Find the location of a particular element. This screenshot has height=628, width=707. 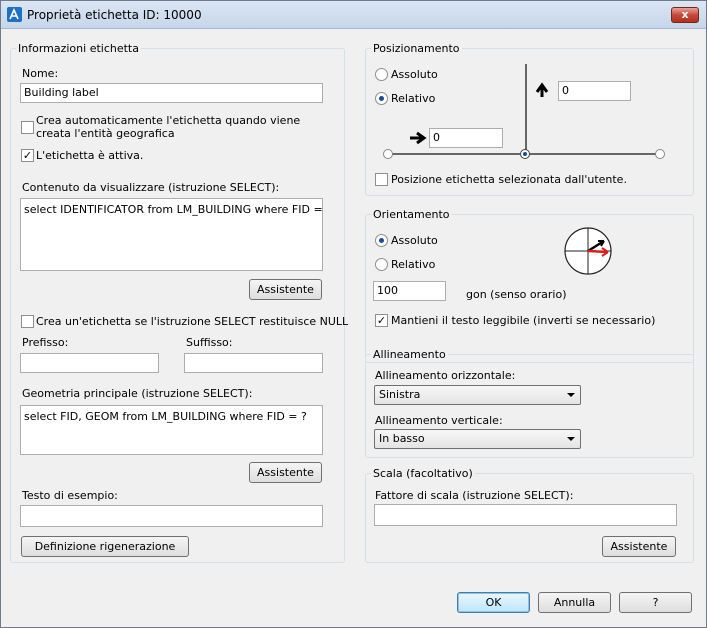

vertical-alignment-label: Allineamento verticale: is located at coordinates (439, 420).